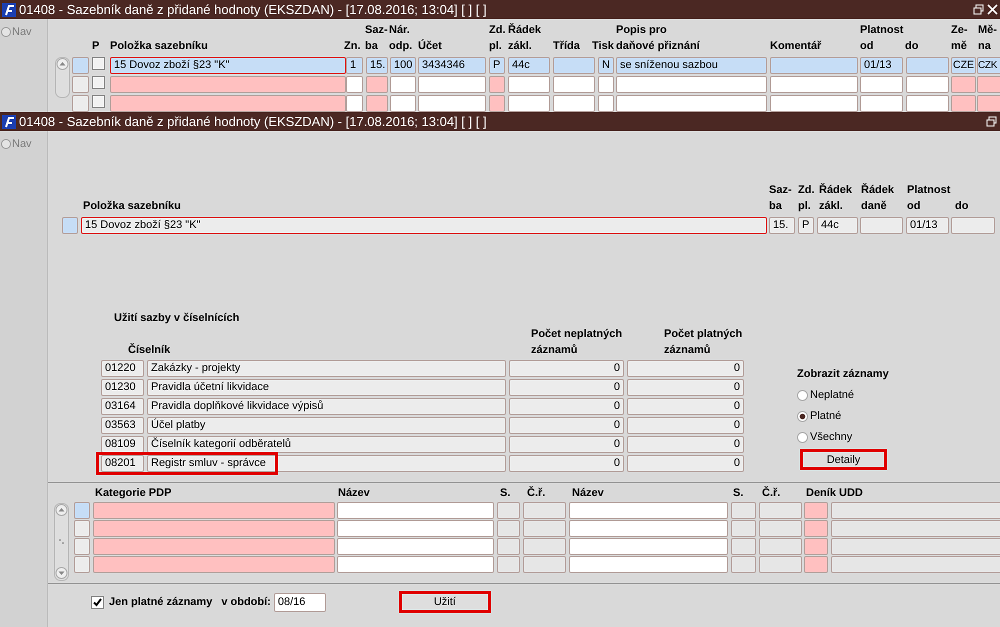  What do you see at coordinates (228, 65) in the screenshot?
I see `table-cell: 15 Dovoz zboží §23 "K"` at bounding box center [228, 65].